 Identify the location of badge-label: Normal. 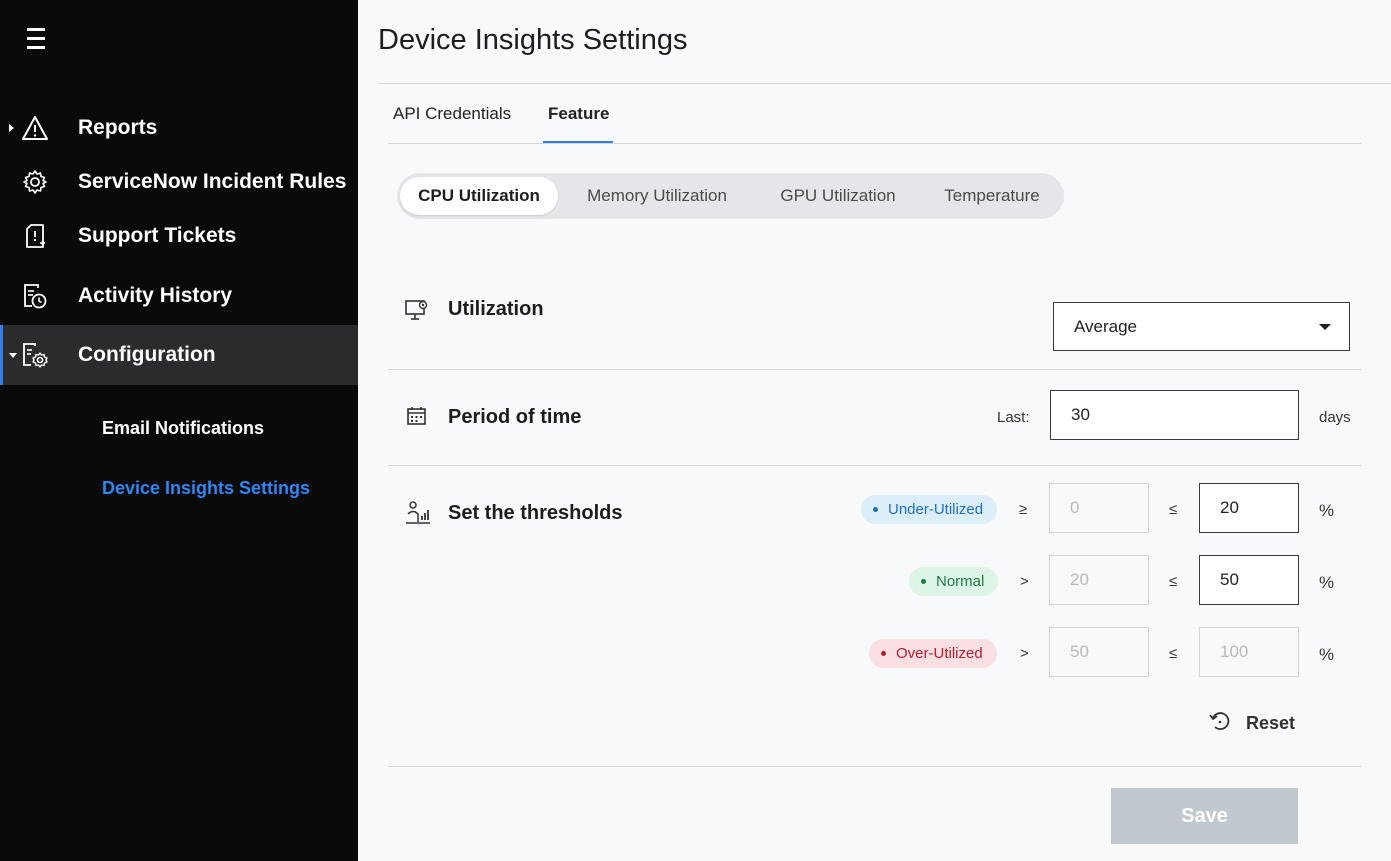
(960, 581).